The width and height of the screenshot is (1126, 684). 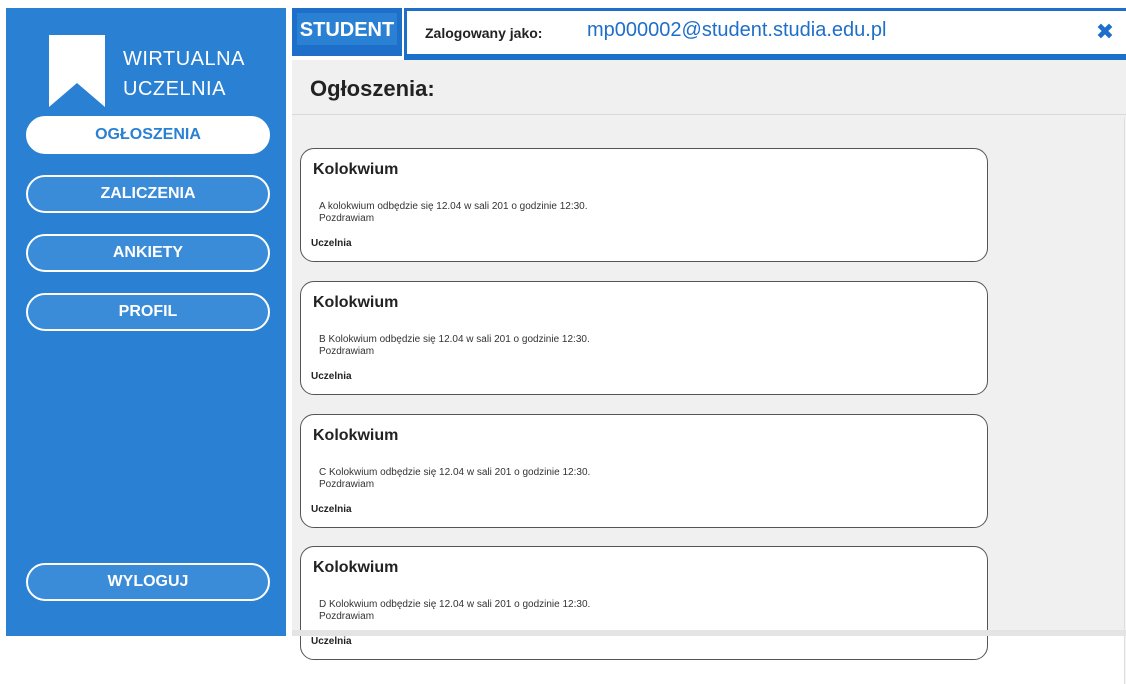 What do you see at coordinates (174, 89) in the screenshot?
I see `logo-line-2: UCZELNIA` at bounding box center [174, 89].